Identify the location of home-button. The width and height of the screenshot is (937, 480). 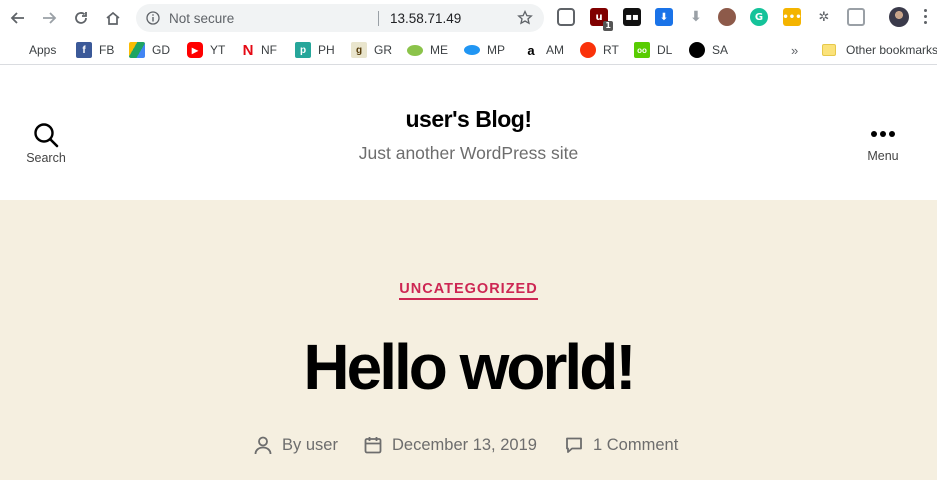
(113, 18).